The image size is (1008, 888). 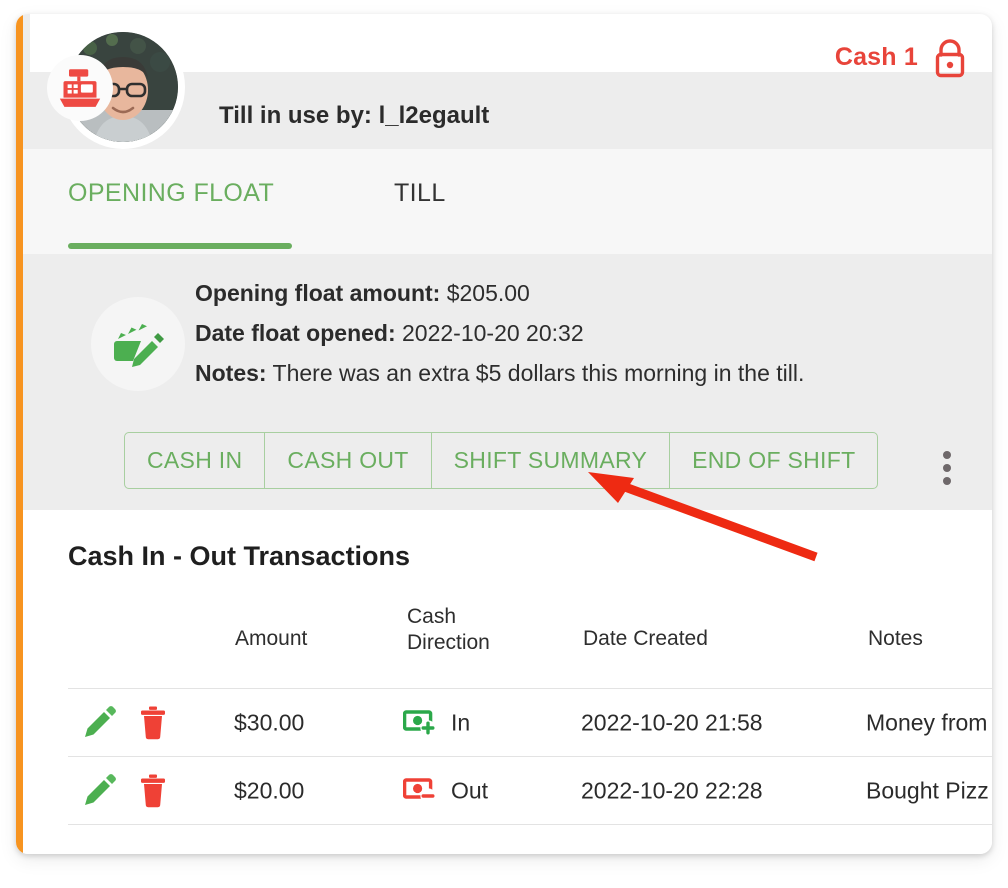 What do you see at coordinates (420, 193) in the screenshot?
I see `tab-till: TILL` at bounding box center [420, 193].